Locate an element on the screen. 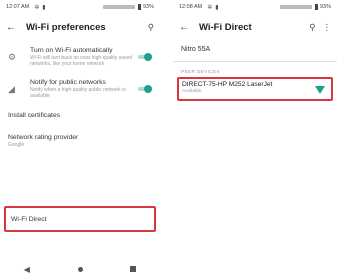 This screenshot has height=280, width=337. network-rating-summary: Google is located at coordinates (16, 145).